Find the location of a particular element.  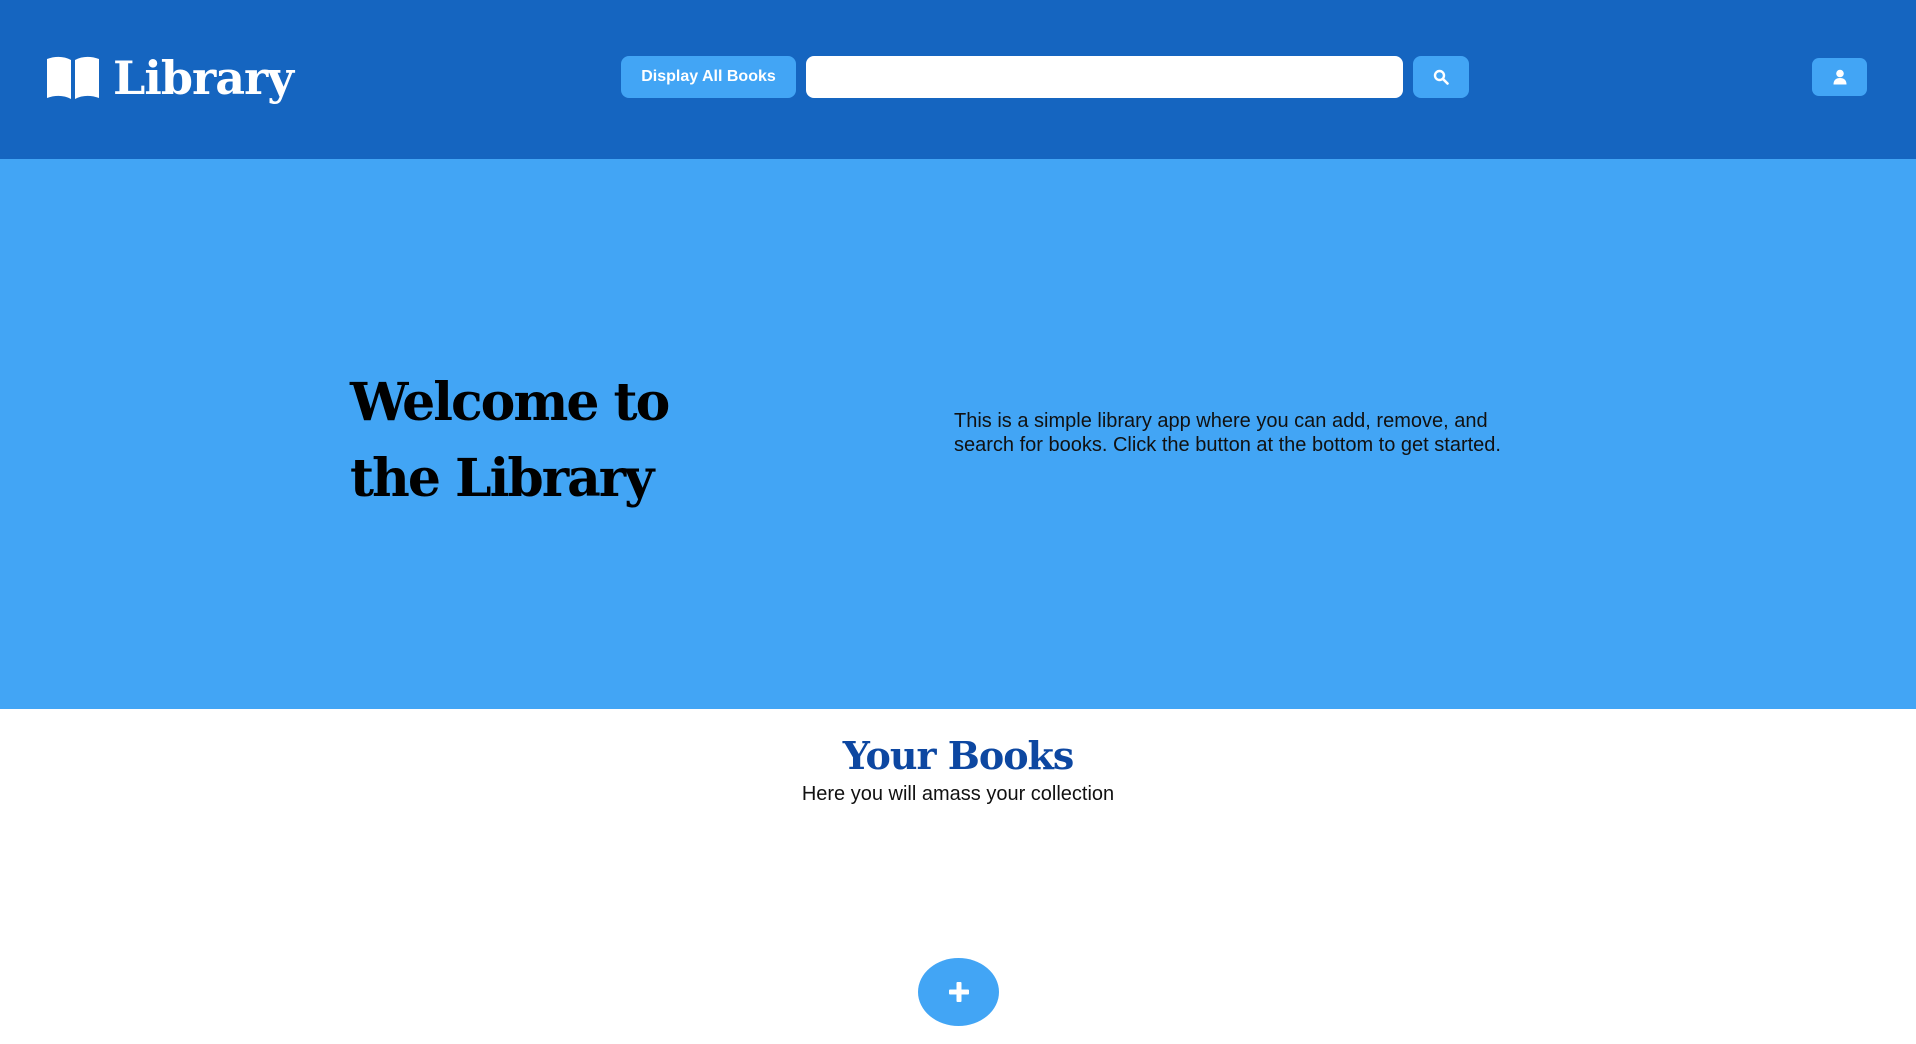

user-account-button is located at coordinates (1839, 77).